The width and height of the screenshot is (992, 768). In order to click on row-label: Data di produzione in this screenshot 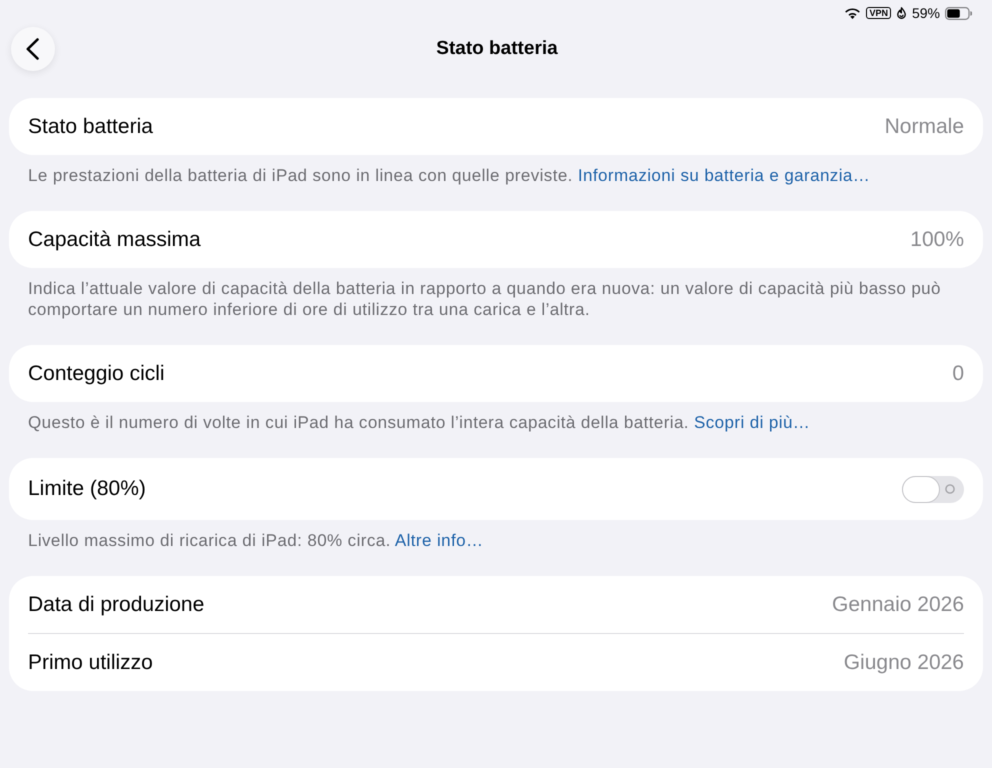, I will do `click(116, 604)`.